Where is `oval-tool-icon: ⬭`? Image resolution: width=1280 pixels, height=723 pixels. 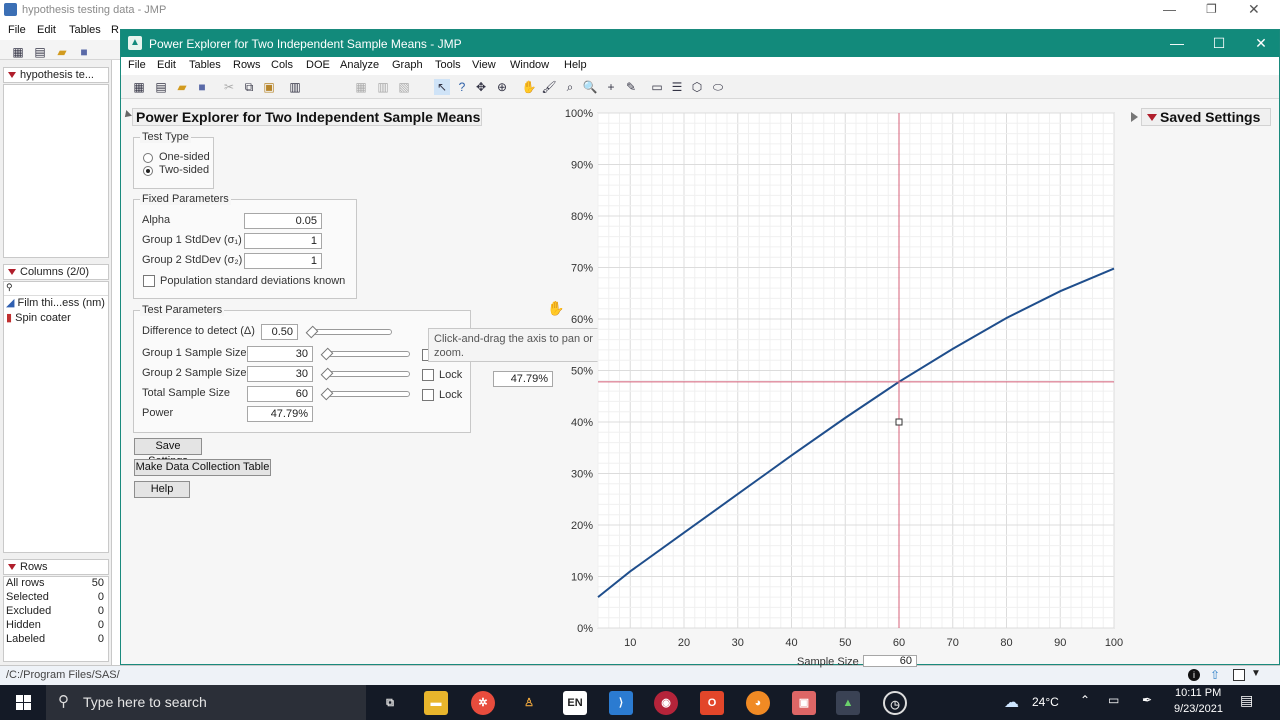 oval-tool-icon: ⬭ is located at coordinates (718, 87).